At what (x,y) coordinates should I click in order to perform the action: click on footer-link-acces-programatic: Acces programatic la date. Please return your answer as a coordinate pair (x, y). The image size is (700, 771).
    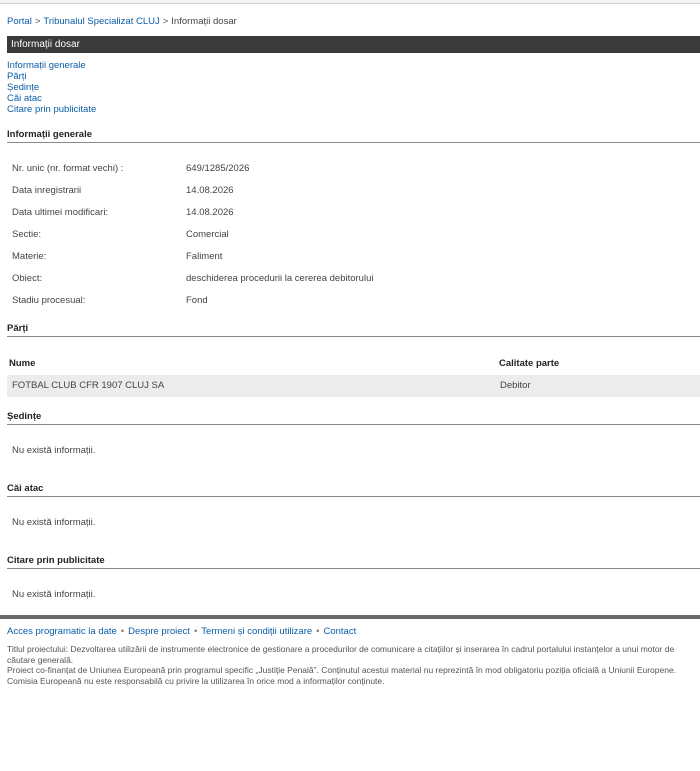
    Looking at the image, I should click on (62, 631).